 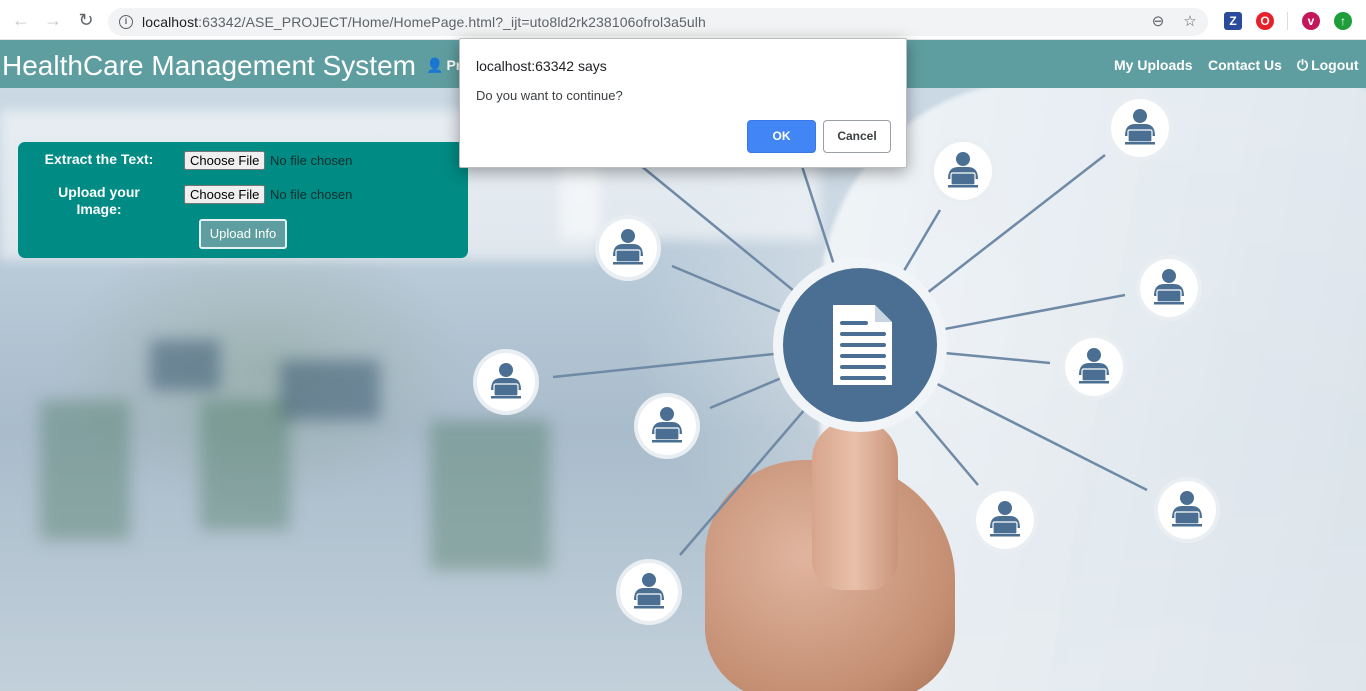 What do you see at coordinates (225, 160) in the screenshot?
I see `extract-text-file-button: Choose File` at bounding box center [225, 160].